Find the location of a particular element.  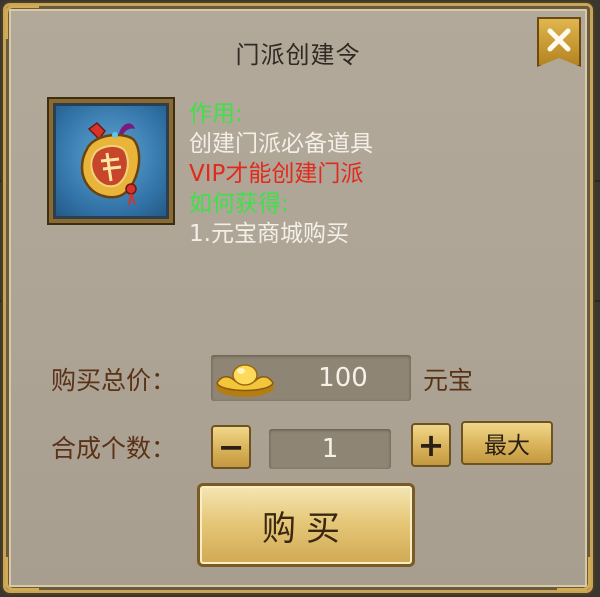

total-price-value: 100 is located at coordinates (343, 378).